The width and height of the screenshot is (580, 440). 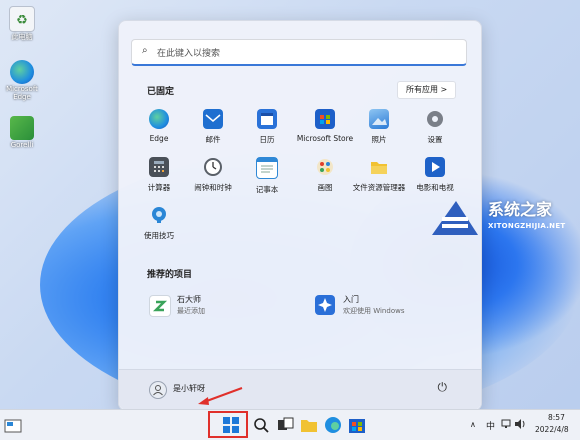 I want to click on desktop-icon-app: Gorelli, so click(x=22, y=133).